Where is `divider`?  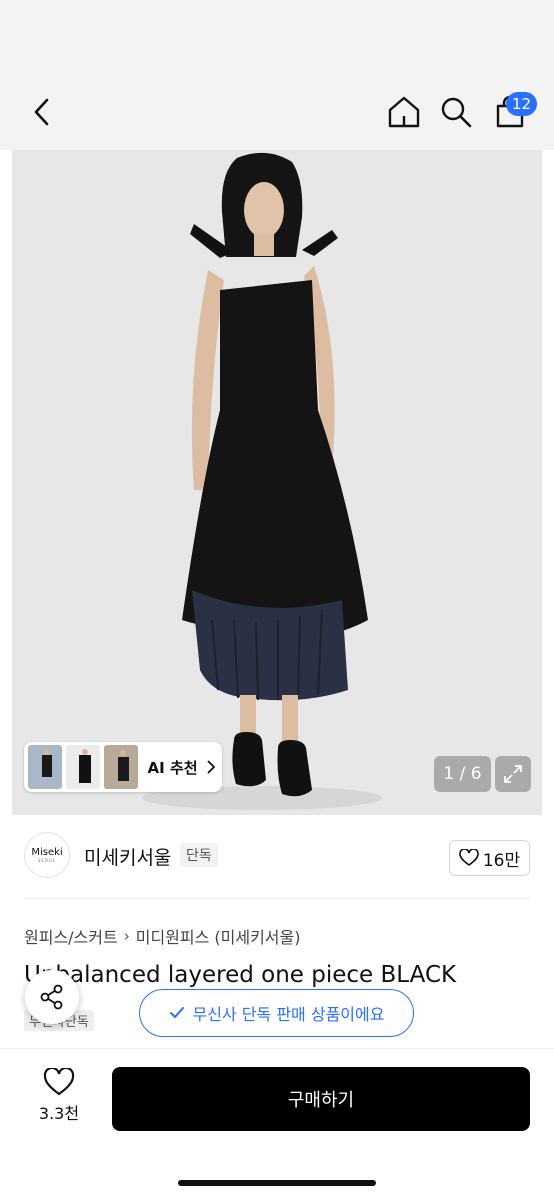 divider is located at coordinates (277, 898).